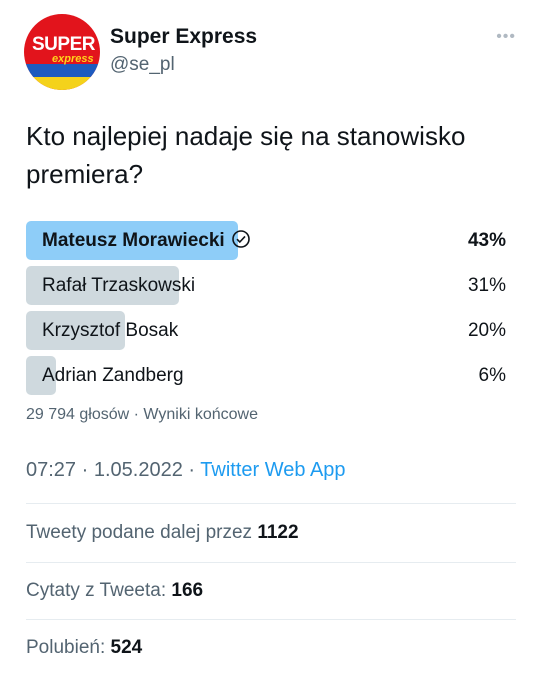 Image resolution: width=544 pixels, height=680 pixels. Describe the element at coordinates (278, 532) in the screenshot. I see `retweets-count: 1122` at that location.